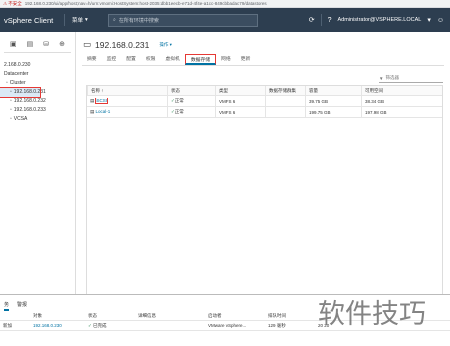  Describe the element at coordinates (151, 59) in the screenshot. I see `tab-3: 权限` at that location.